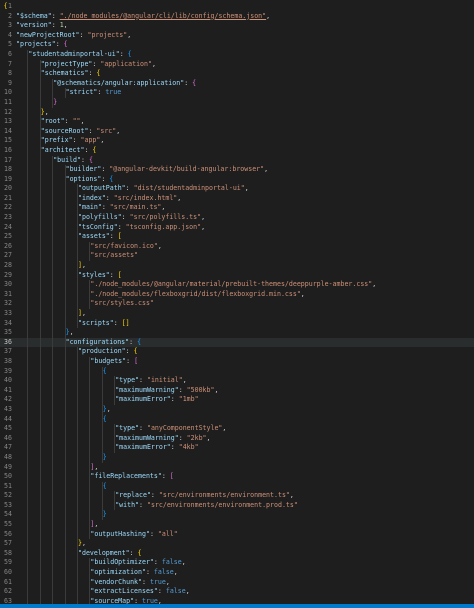  What do you see at coordinates (237, 150) in the screenshot?
I see `code-line: 16 "architect": {` at bounding box center [237, 150].